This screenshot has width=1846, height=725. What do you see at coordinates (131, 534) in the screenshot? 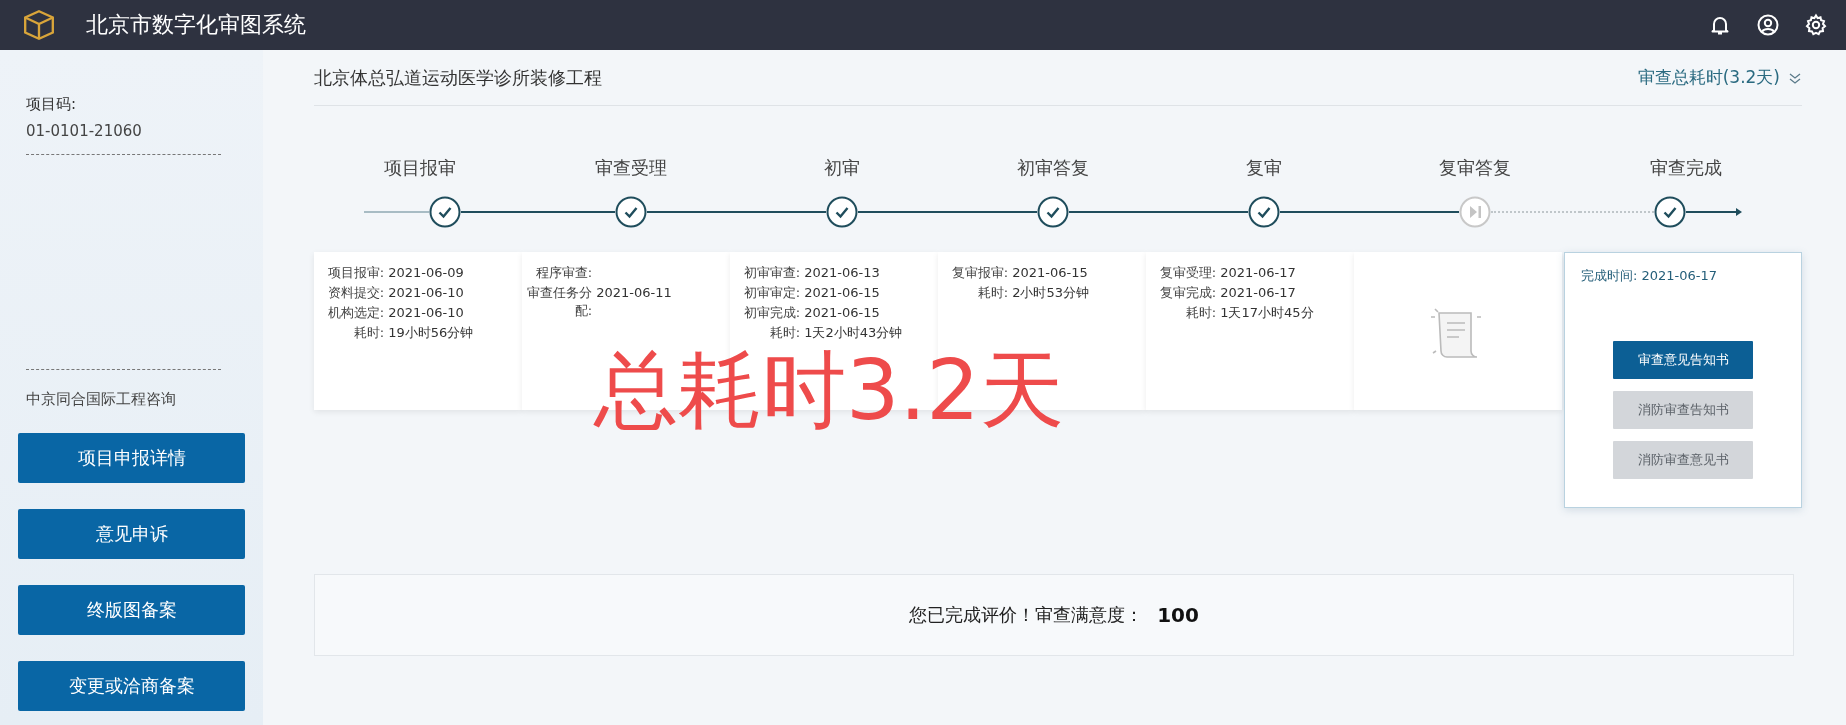
I see `sidebar-button: 意见申诉` at bounding box center [131, 534].